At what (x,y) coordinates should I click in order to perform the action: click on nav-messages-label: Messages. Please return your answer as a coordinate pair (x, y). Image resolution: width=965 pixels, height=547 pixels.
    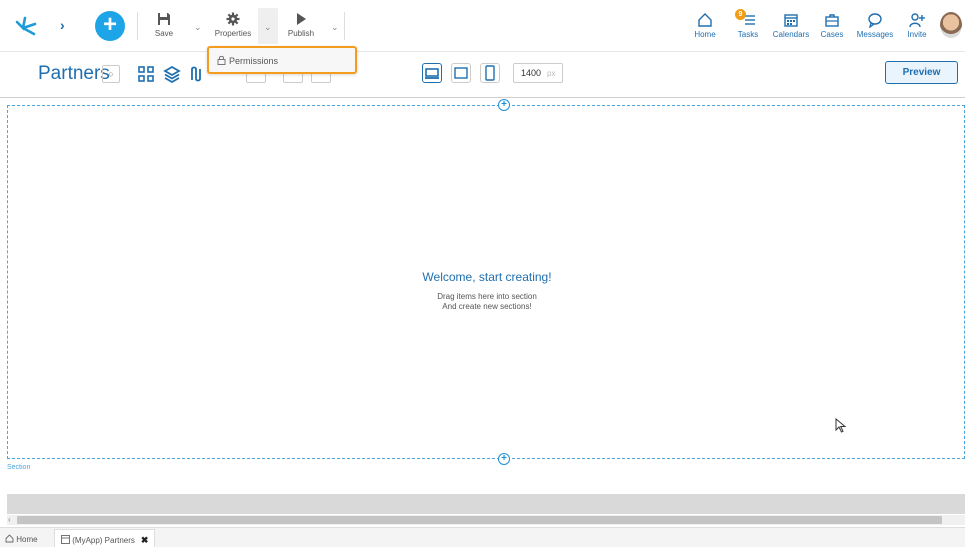
    Looking at the image, I should click on (875, 34).